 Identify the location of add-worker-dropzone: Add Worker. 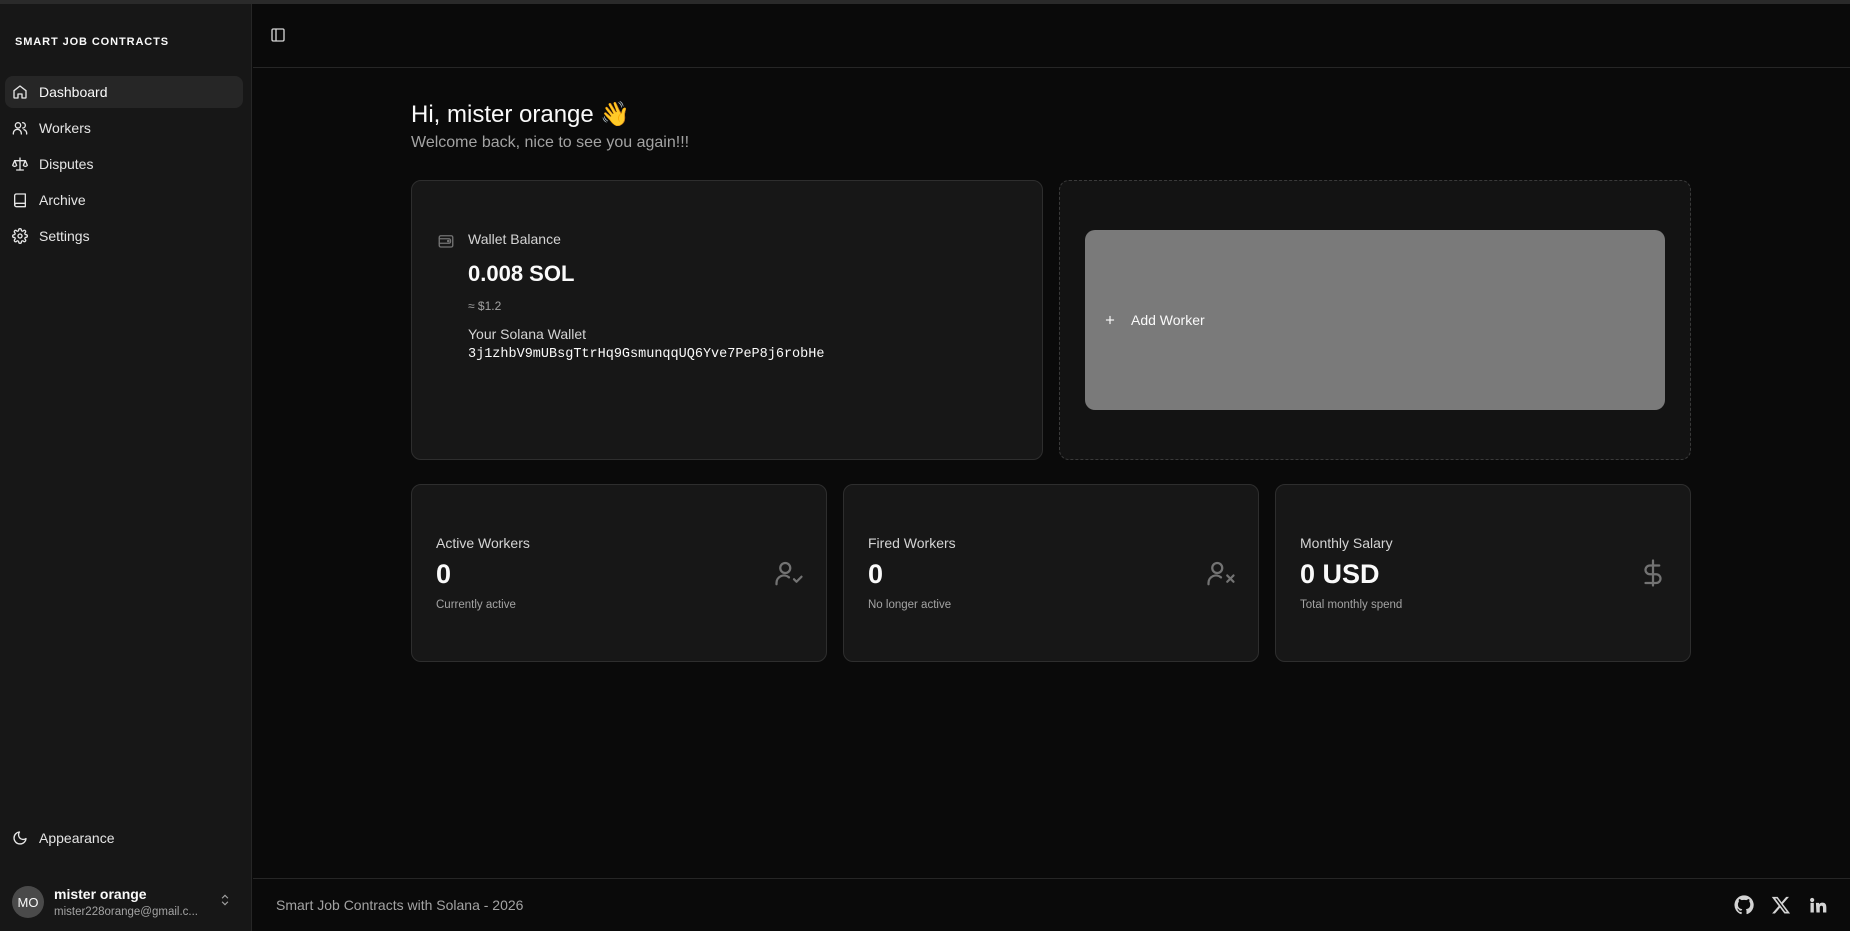
(1375, 320).